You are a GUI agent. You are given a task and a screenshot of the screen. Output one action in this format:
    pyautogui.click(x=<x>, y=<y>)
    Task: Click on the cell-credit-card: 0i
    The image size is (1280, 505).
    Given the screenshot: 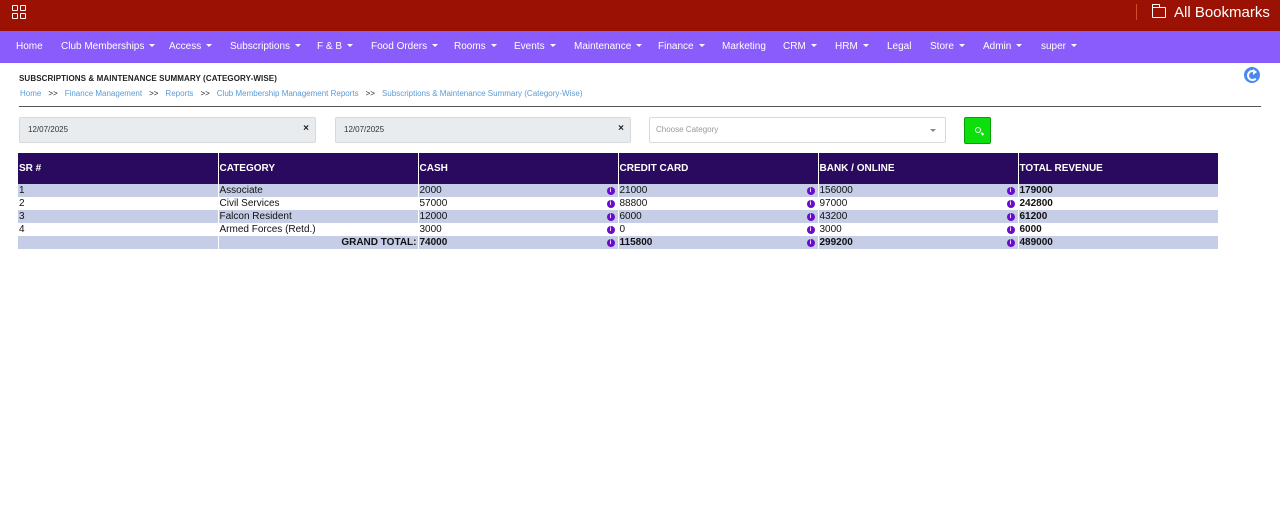 What is the action you would take?
    pyautogui.click(x=717, y=229)
    